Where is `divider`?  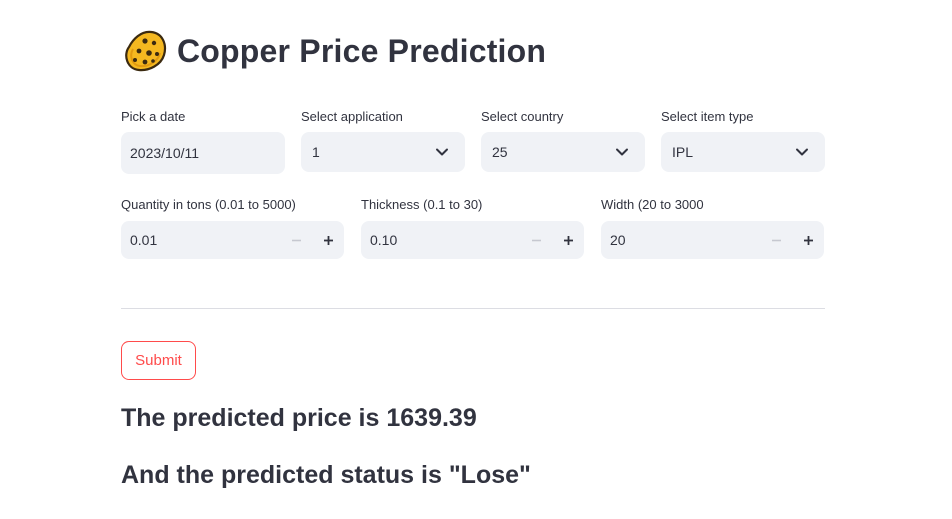 divider is located at coordinates (473, 308).